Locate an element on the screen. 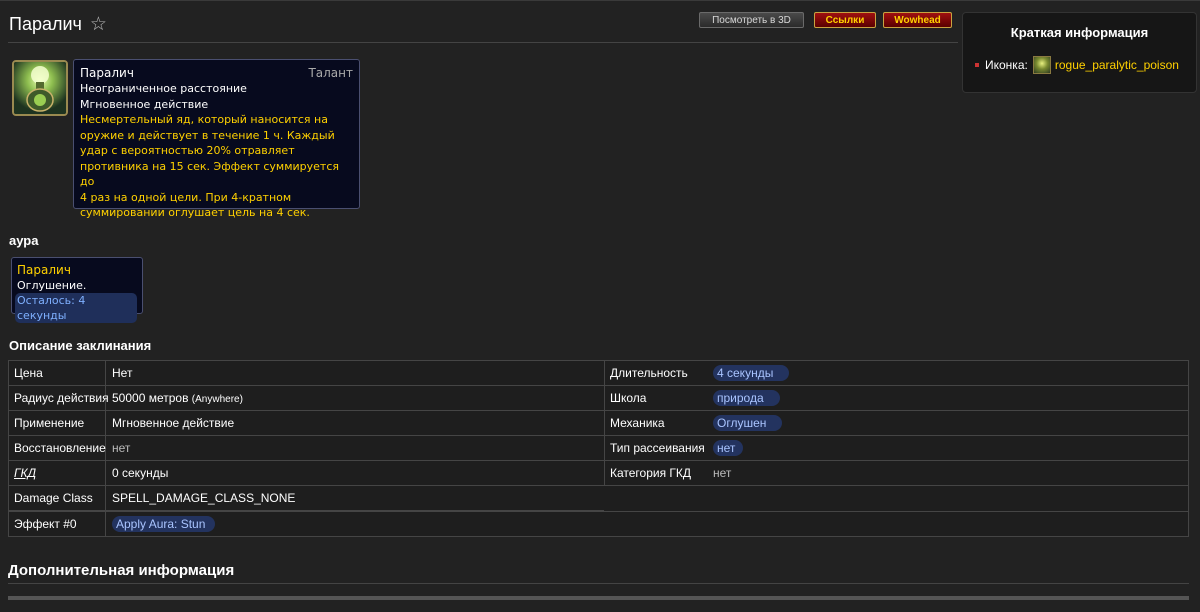 The height and width of the screenshot is (612, 1200). table-row: Радиус действия 50000 метров (Anywhere) is located at coordinates (306, 398).